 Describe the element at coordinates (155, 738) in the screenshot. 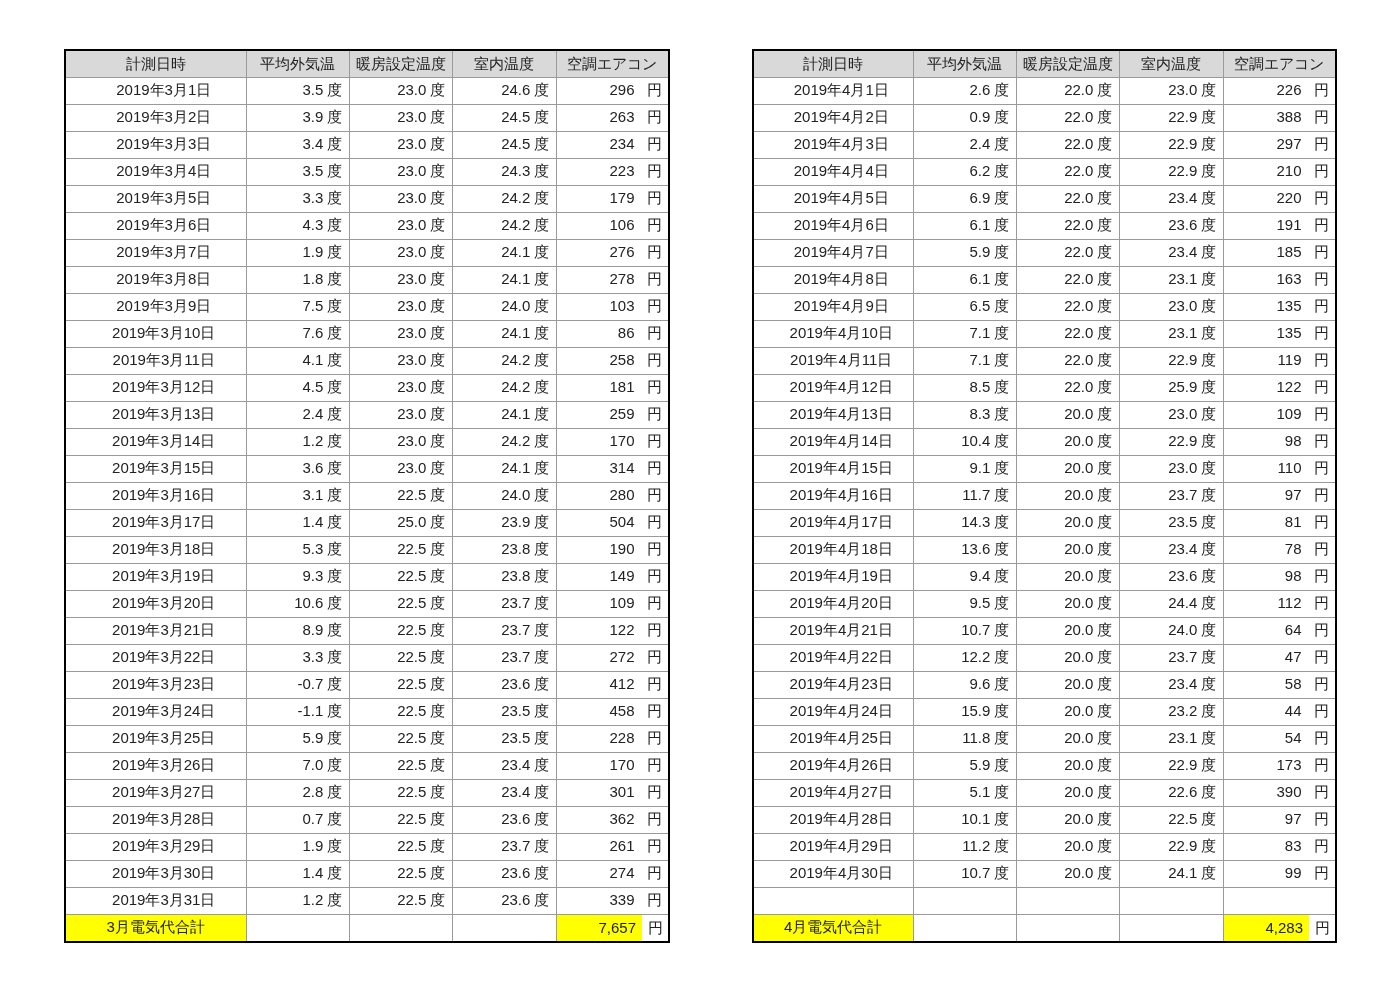

I see `table-cell: 2019年3月25日` at that location.